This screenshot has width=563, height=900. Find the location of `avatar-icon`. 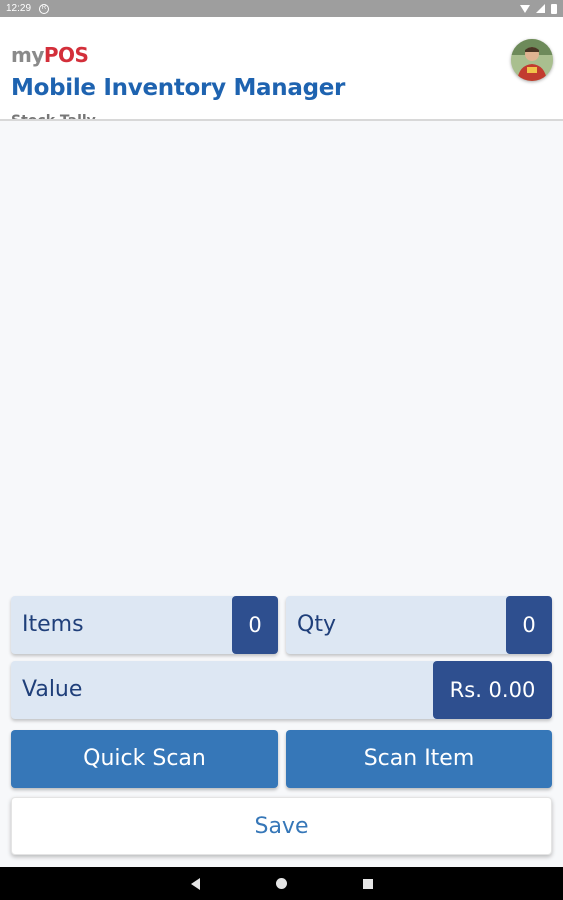

avatar-icon is located at coordinates (532, 60).